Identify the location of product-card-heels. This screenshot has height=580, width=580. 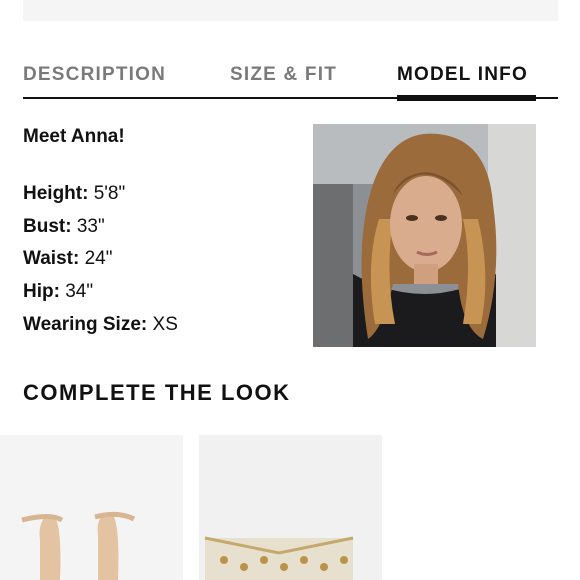
(91, 507).